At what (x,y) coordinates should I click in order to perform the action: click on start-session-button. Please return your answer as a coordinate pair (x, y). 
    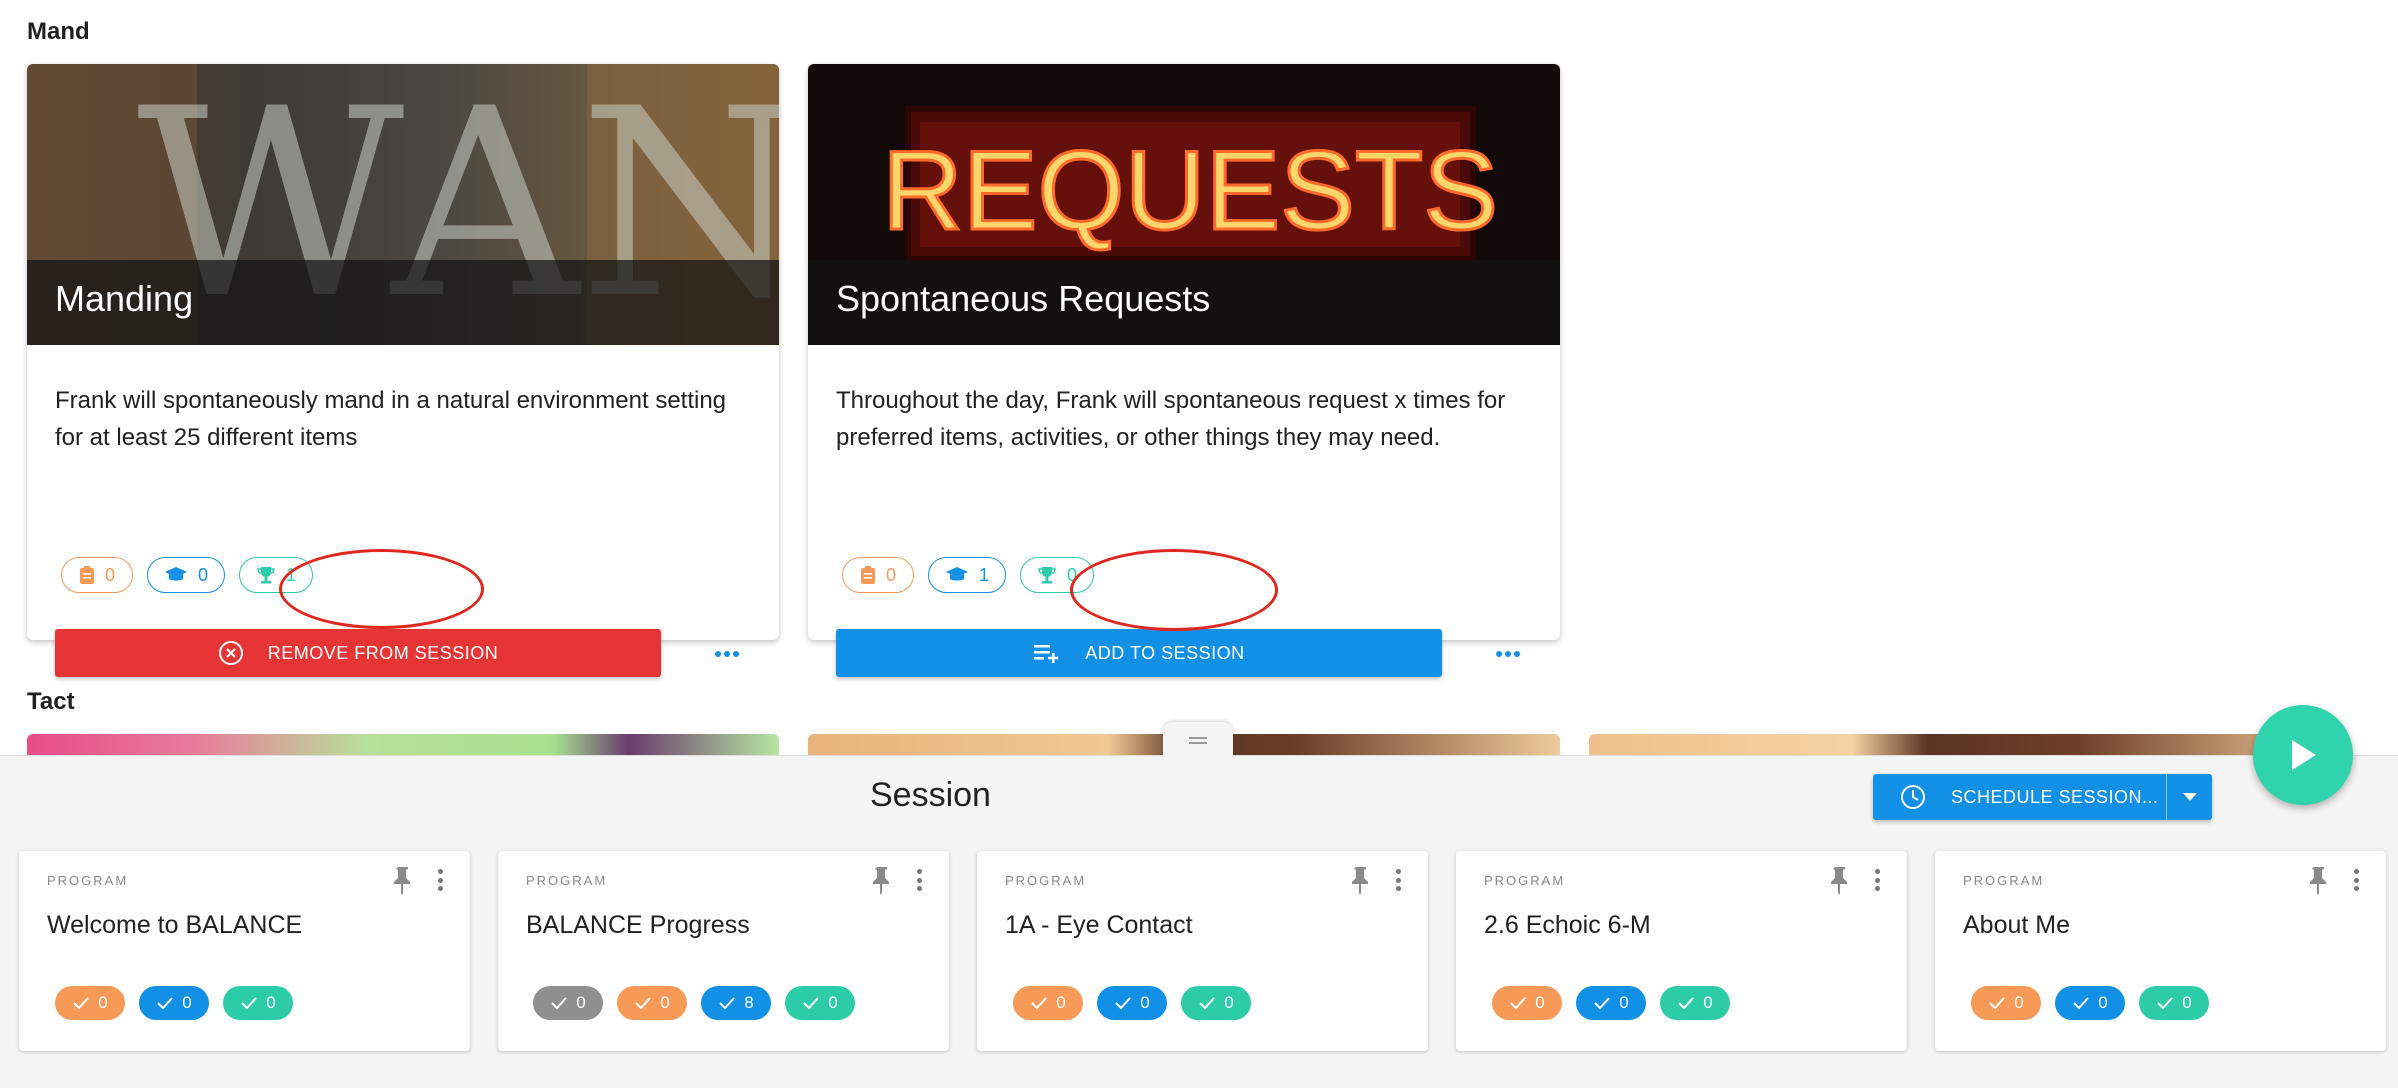
    Looking at the image, I should click on (2303, 755).